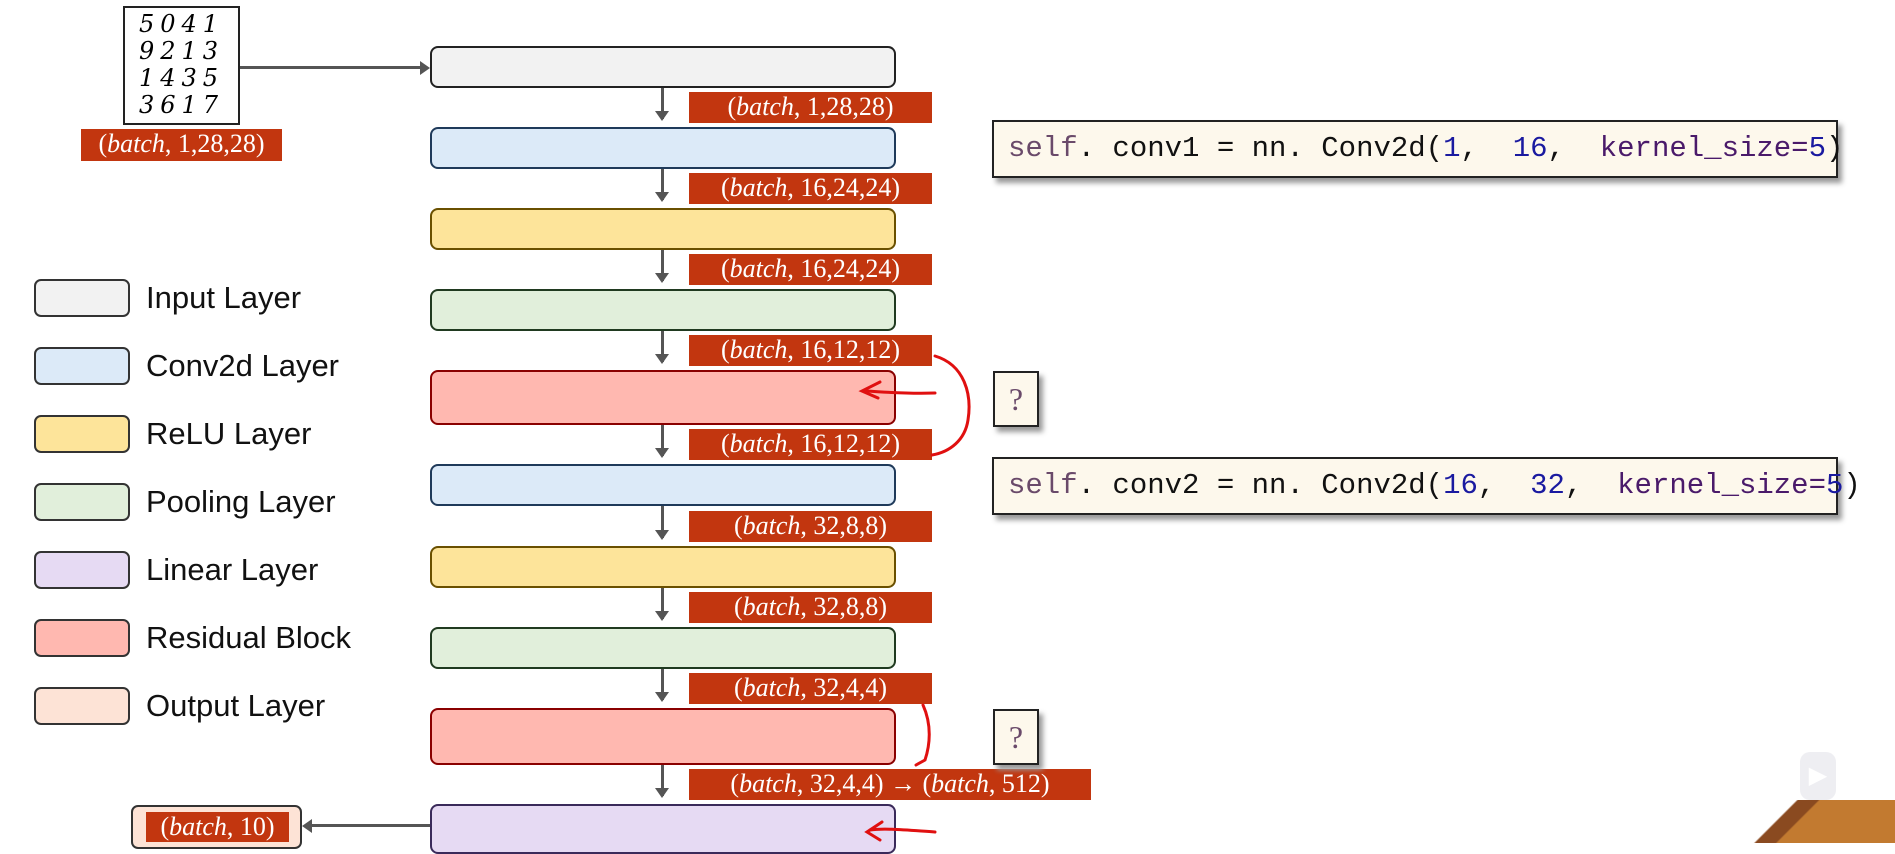  Describe the element at coordinates (914, 598) in the screenshot. I see `handwritten-annotations` at that location.